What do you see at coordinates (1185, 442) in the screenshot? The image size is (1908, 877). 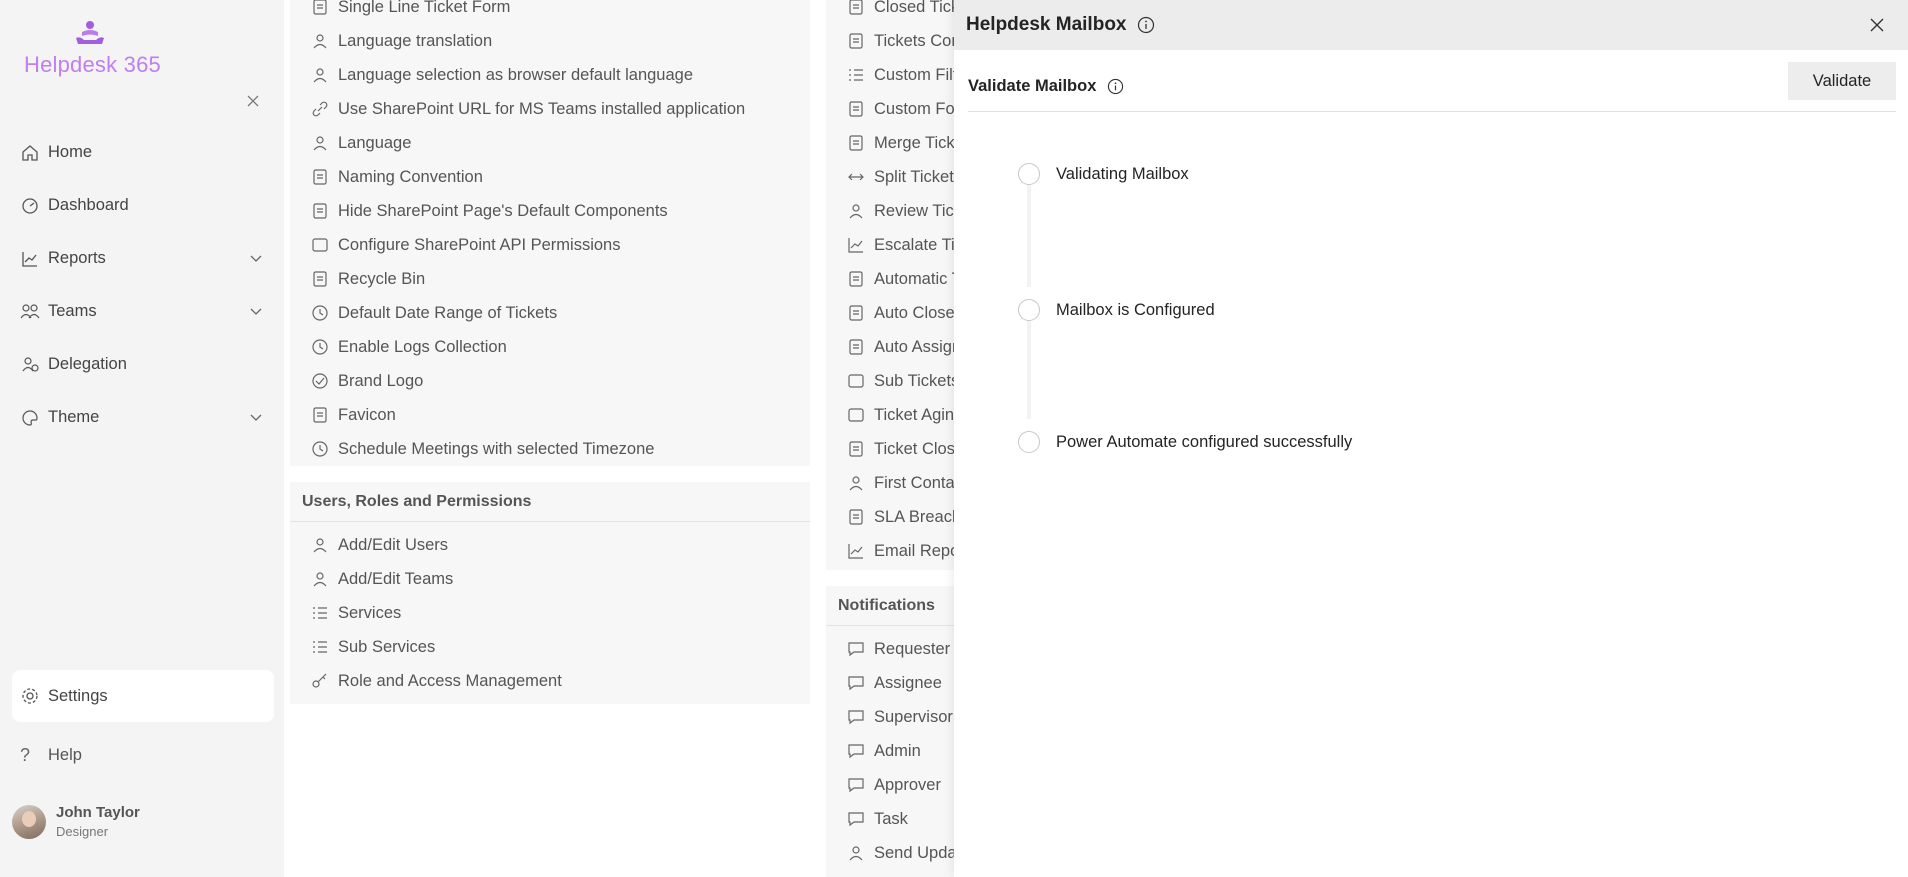 I see `step-item: Power Automate configured successfully` at bounding box center [1185, 442].